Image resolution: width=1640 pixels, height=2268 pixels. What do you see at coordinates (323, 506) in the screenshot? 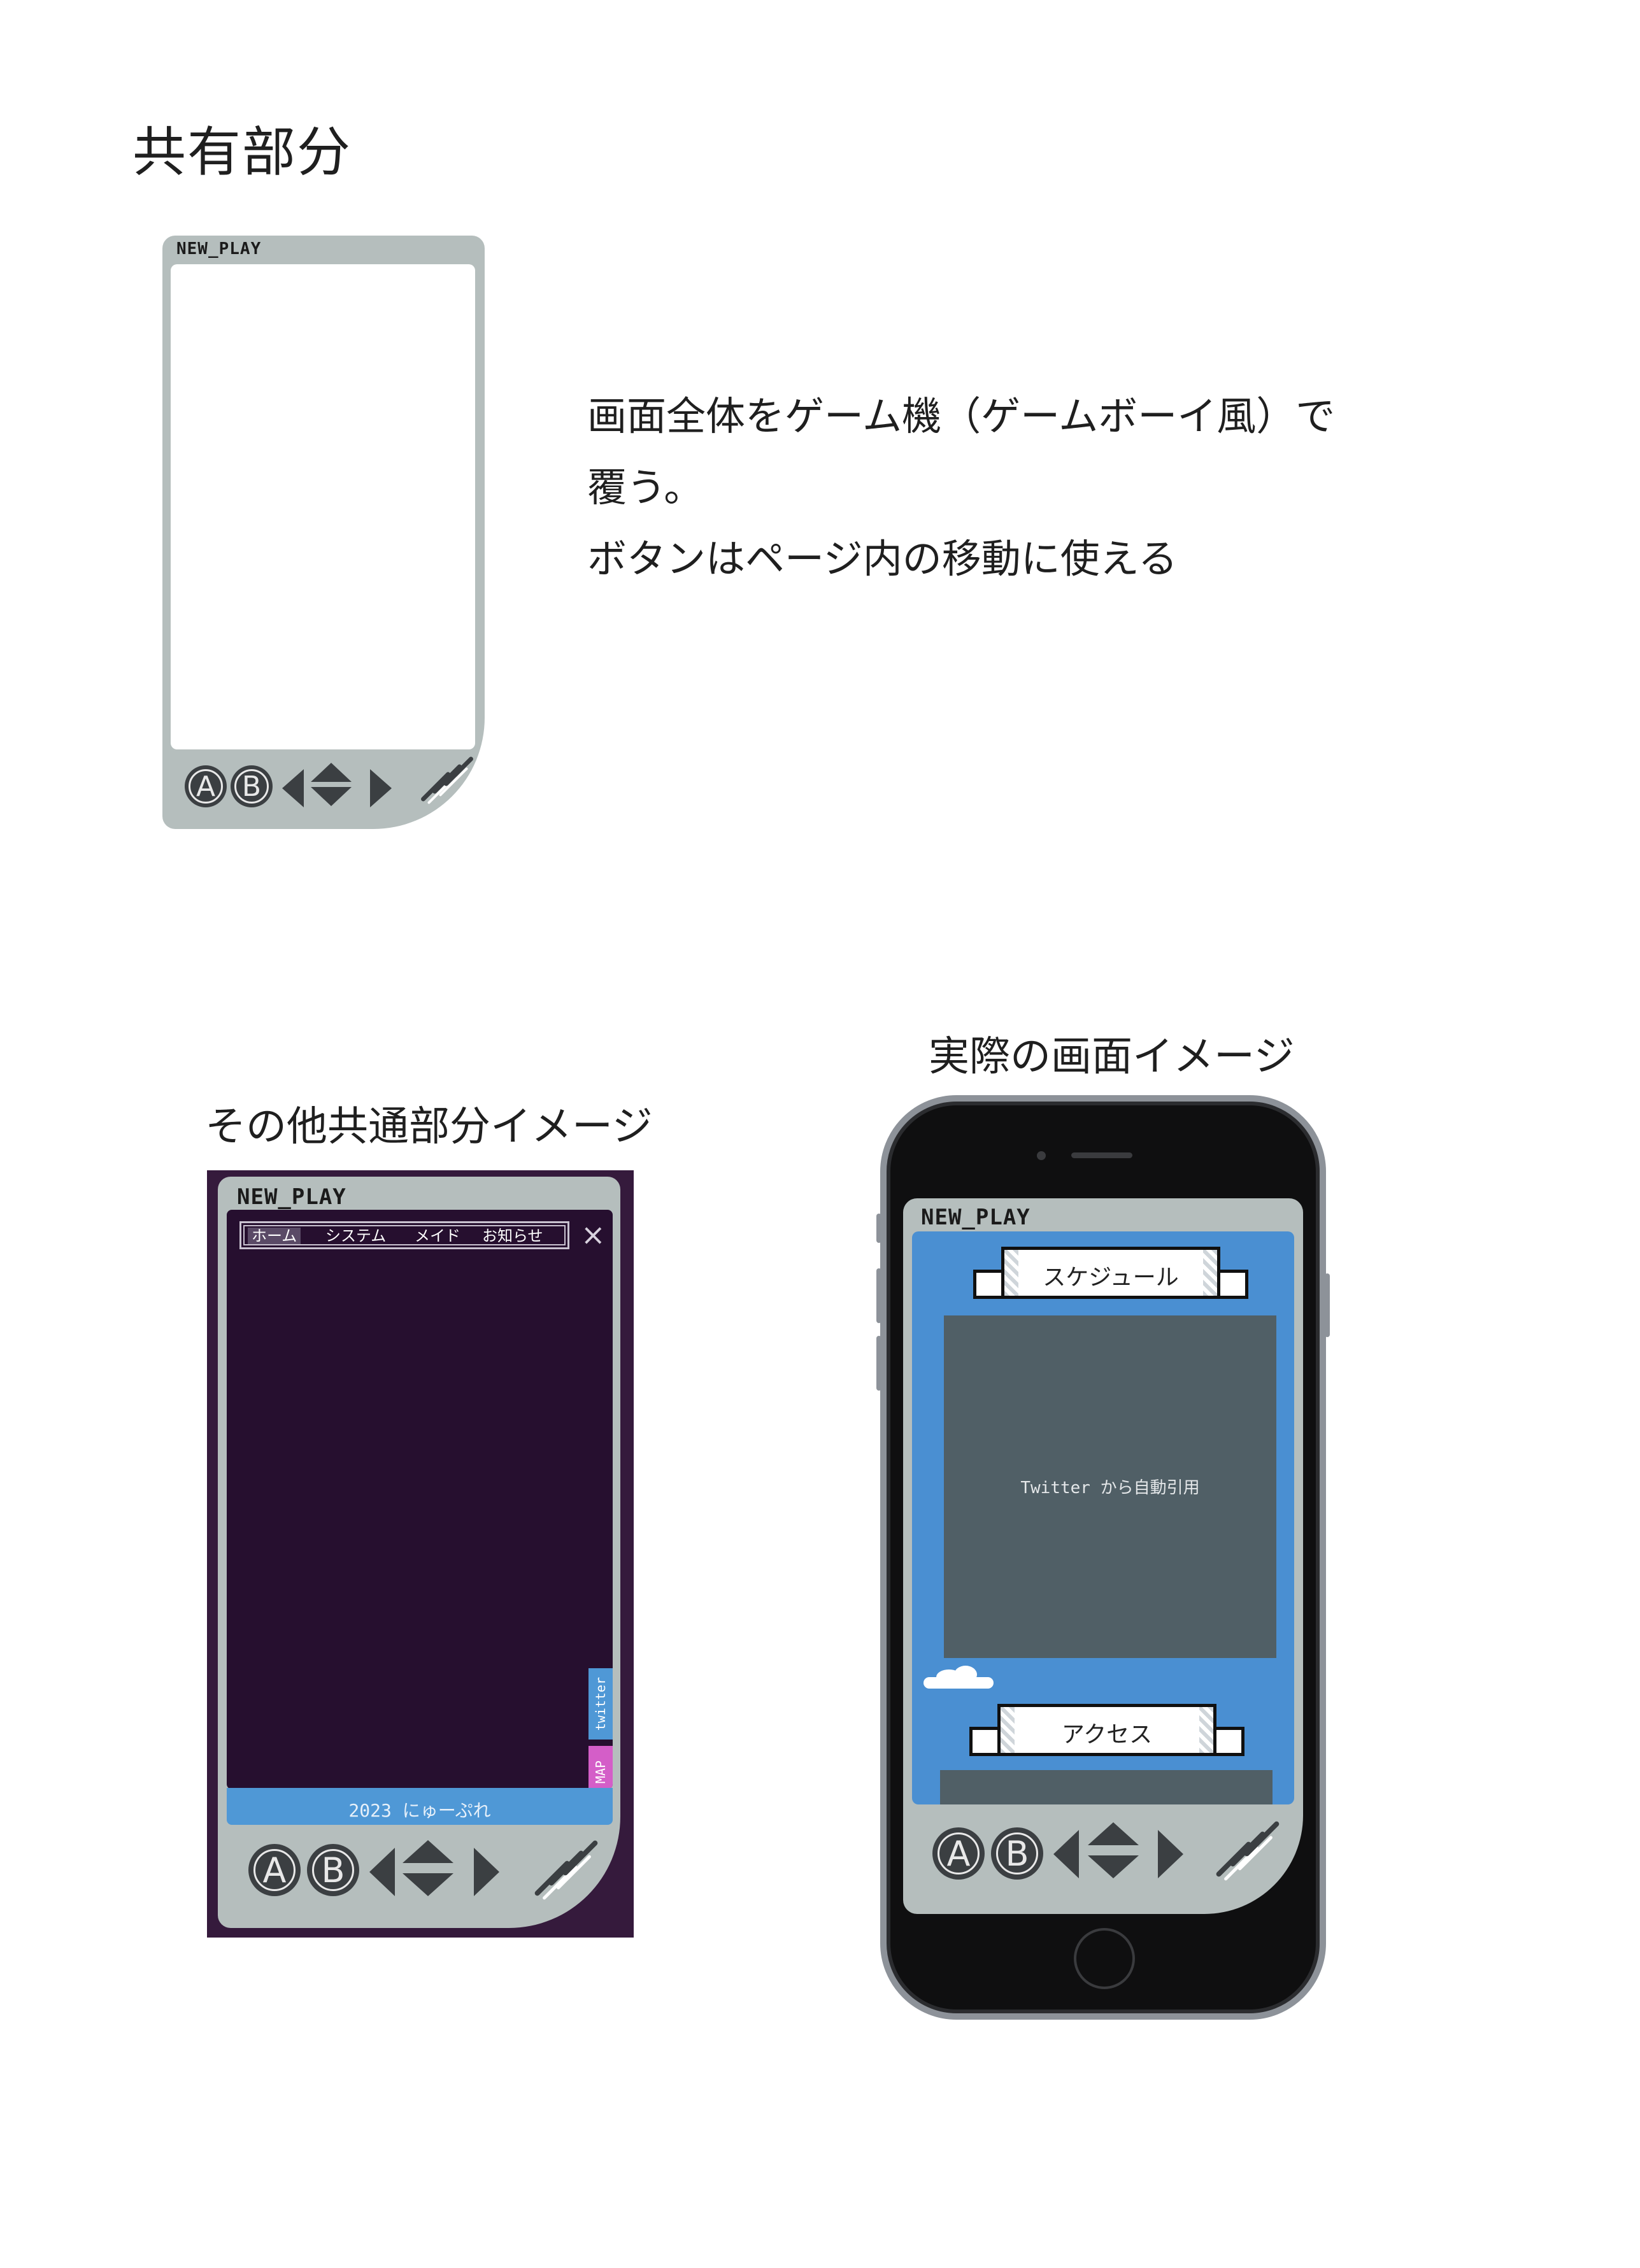
I see `screen-blank` at bounding box center [323, 506].